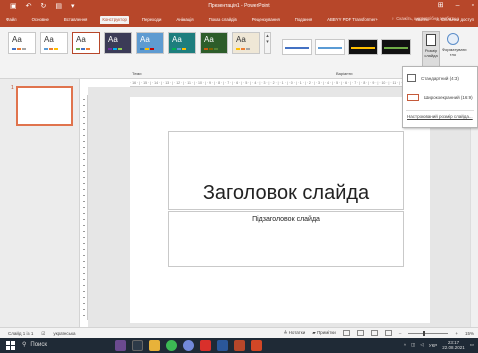 The width and height of the screenshot is (478, 353). I want to click on theme-office: Аа, so click(22, 43).